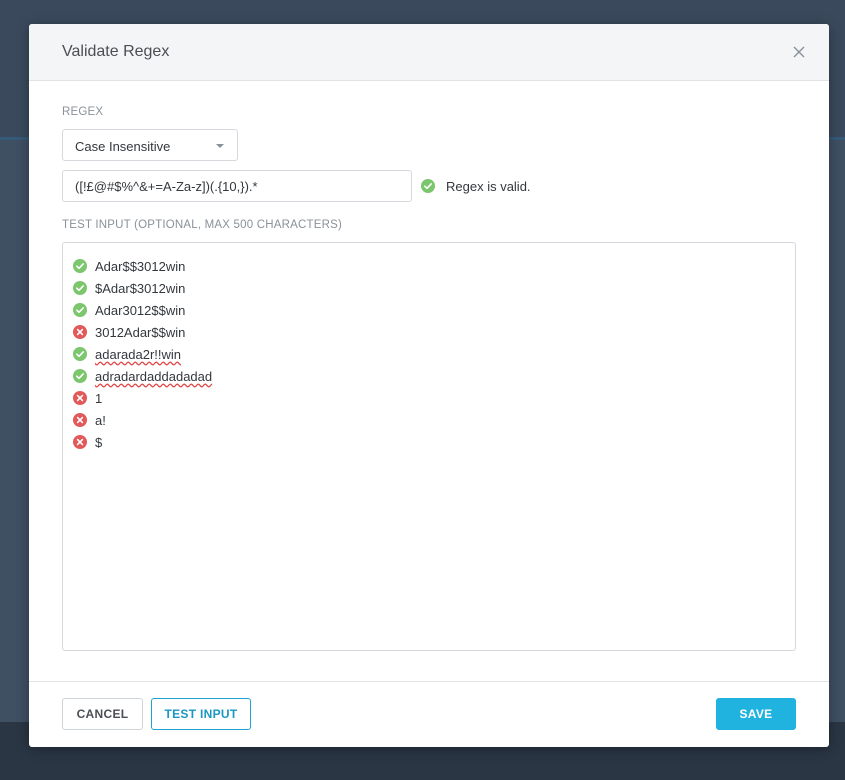  What do you see at coordinates (140, 266) in the screenshot?
I see `test-line-text: Adar$$3012win` at bounding box center [140, 266].